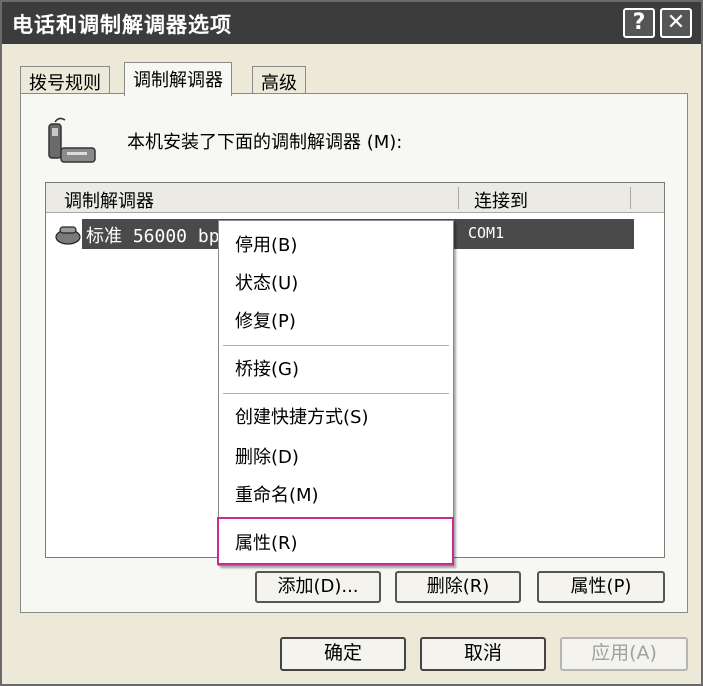  Describe the element at coordinates (639, 23) in the screenshot. I see `help-button: ?` at that location.